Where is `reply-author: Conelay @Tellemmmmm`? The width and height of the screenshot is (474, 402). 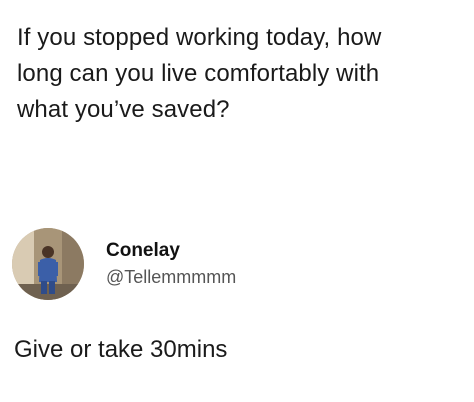
reply-author: Conelay @Tellemmmmm is located at coordinates (124, 264).